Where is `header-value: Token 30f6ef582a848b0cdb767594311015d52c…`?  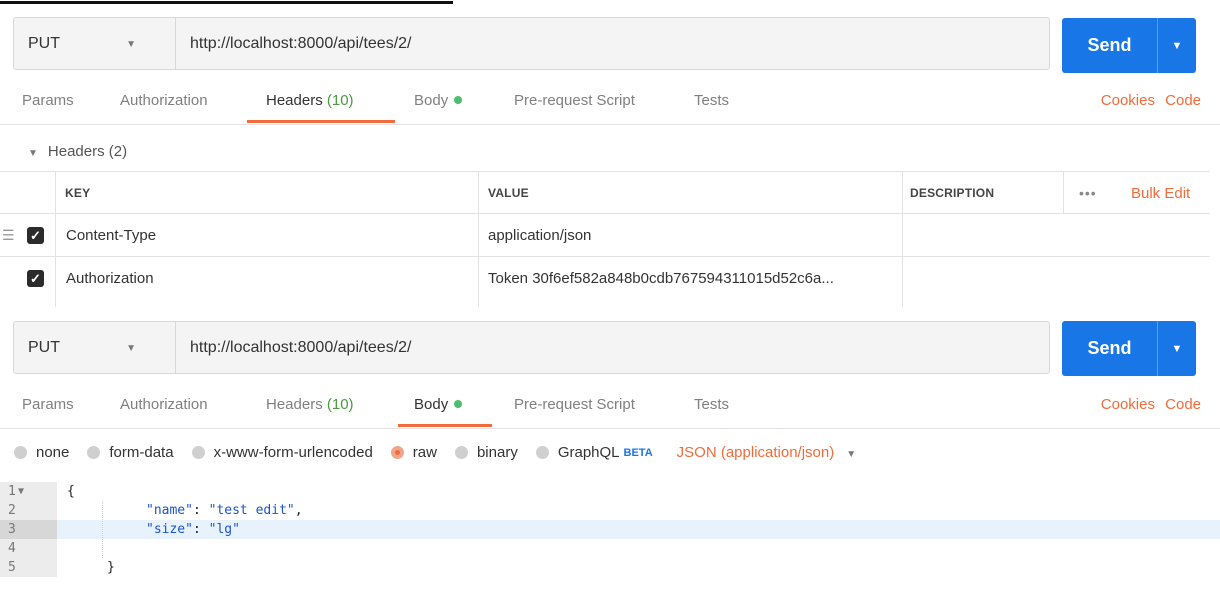
header-value: Token 30f6ef582a848b0cdb767594311015d52c… is located at coordinates (661, 278).